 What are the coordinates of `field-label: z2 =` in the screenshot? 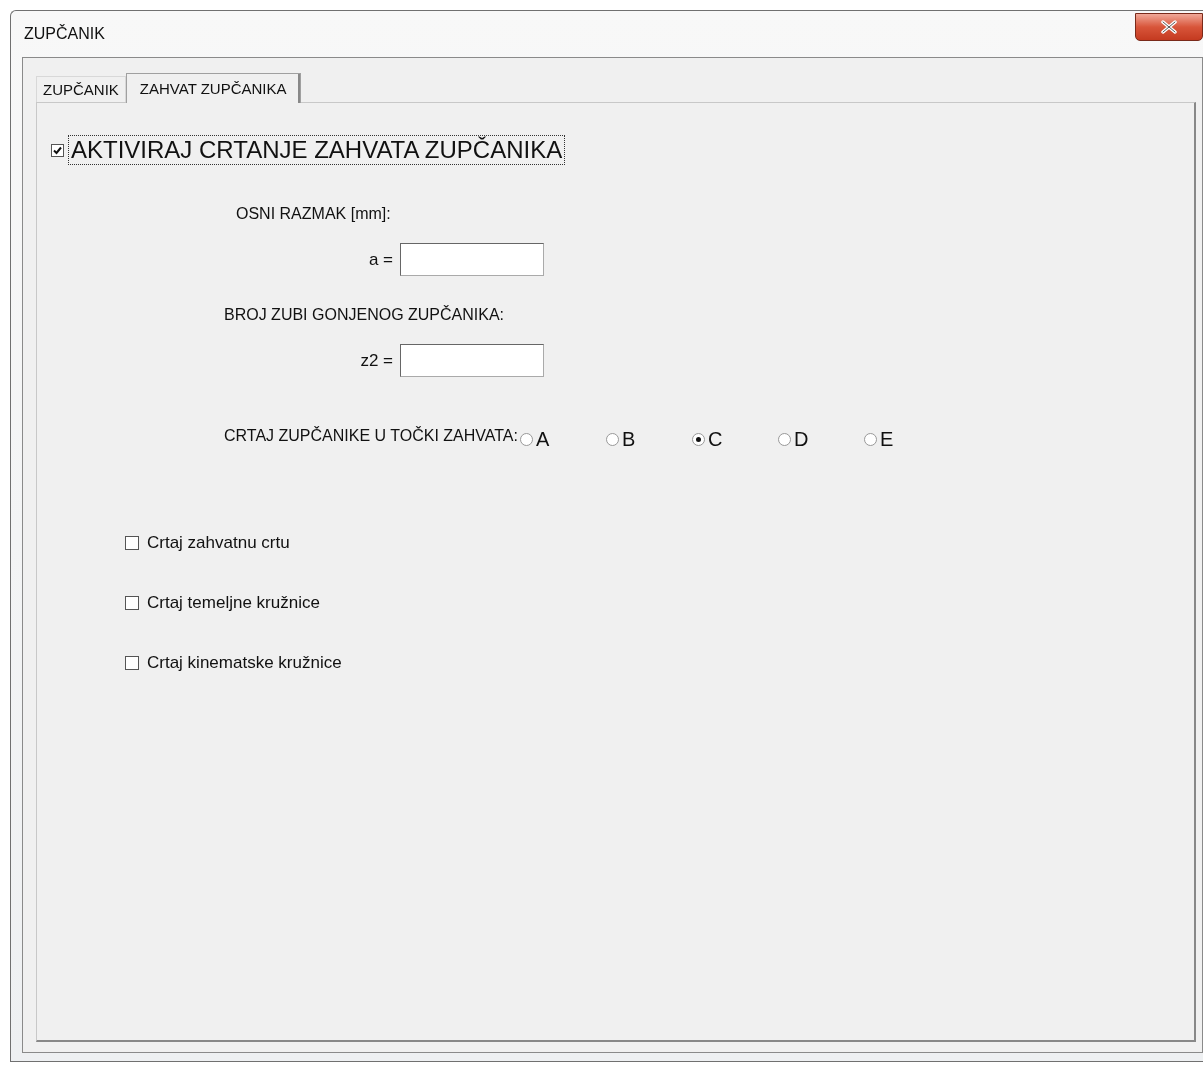 It's located at (376, 360).